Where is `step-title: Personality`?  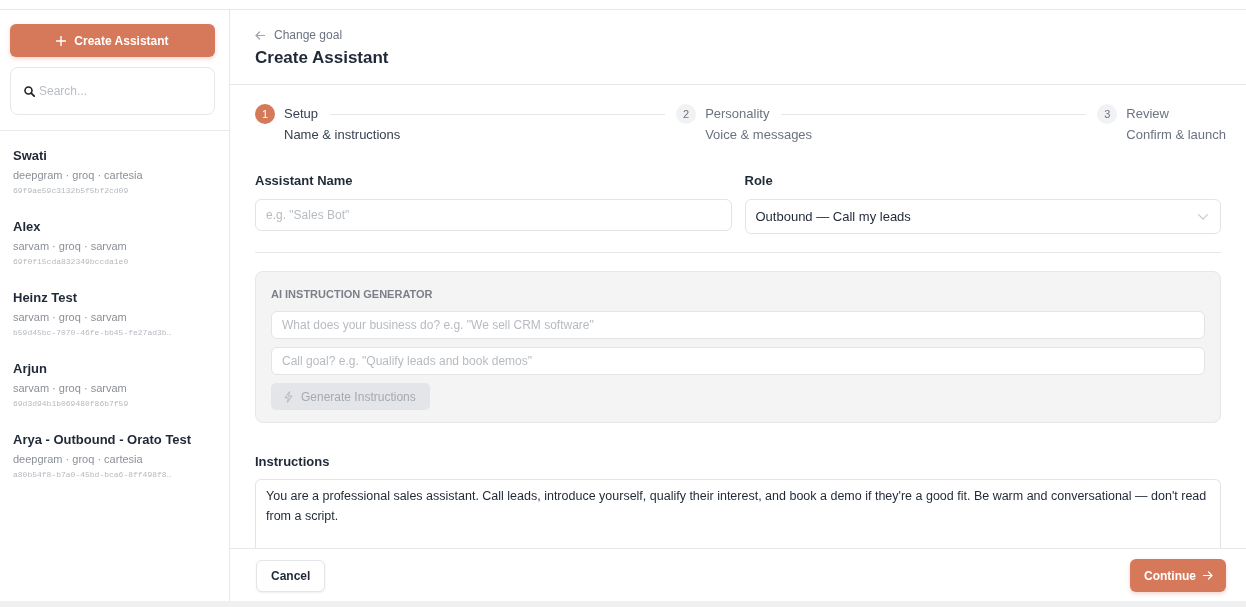 step-title: Personality is located at coordinates (737, 114).